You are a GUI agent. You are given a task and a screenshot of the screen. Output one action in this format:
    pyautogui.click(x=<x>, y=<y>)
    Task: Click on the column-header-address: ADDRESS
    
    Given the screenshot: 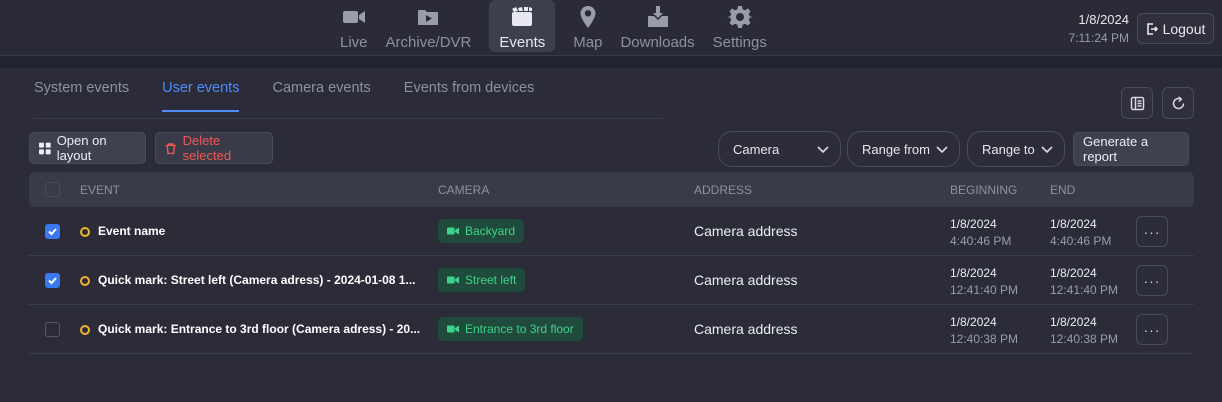 What is the action you would take?
    pyautogui.click(x=723, y=190)
    